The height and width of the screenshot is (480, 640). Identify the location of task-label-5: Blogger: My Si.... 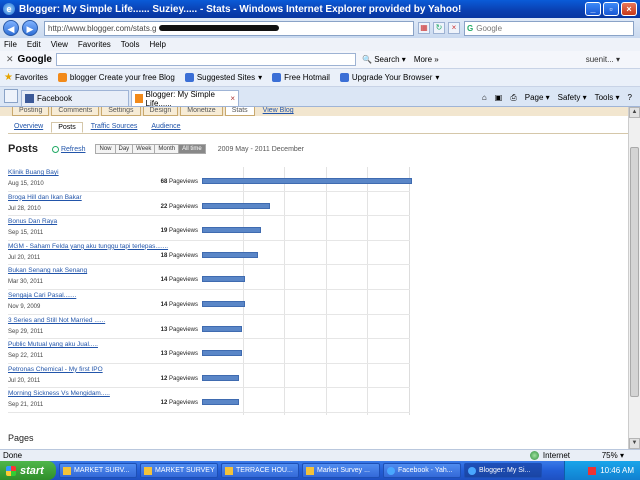
(505, 470).